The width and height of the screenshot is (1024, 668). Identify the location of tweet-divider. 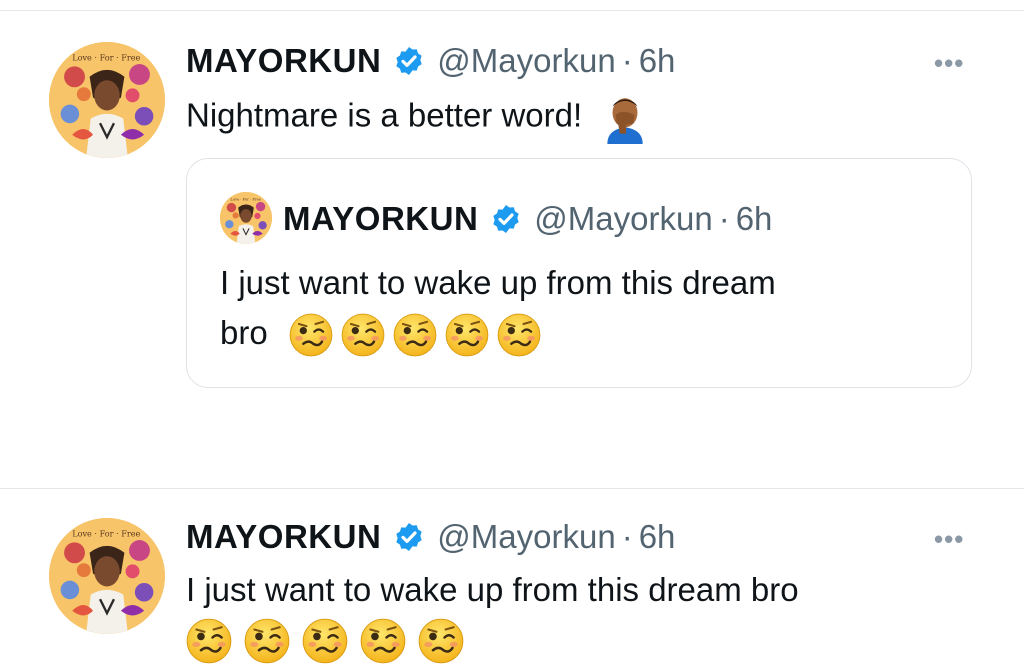
(512, 488).